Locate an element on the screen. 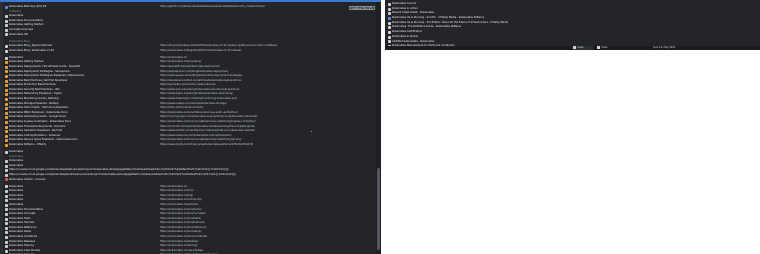 This screenshot has width=760, height=254. mouse-cursor-icon is located at coordinates (312, 132).